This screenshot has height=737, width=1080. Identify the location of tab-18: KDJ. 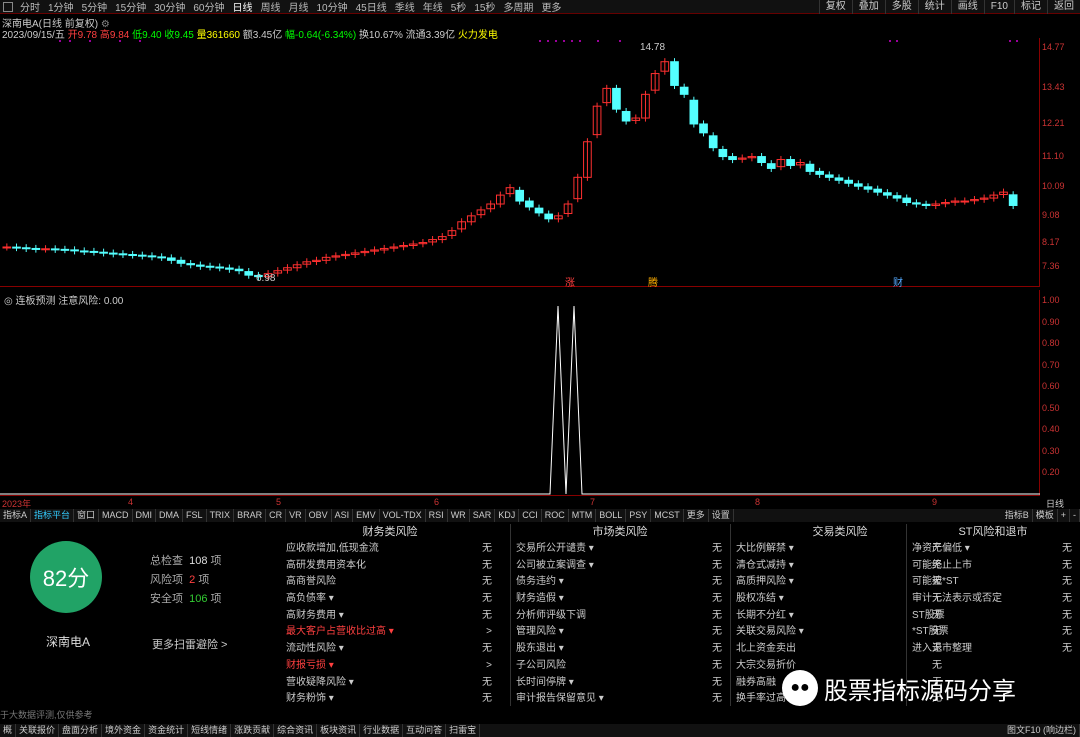
(507, 515).